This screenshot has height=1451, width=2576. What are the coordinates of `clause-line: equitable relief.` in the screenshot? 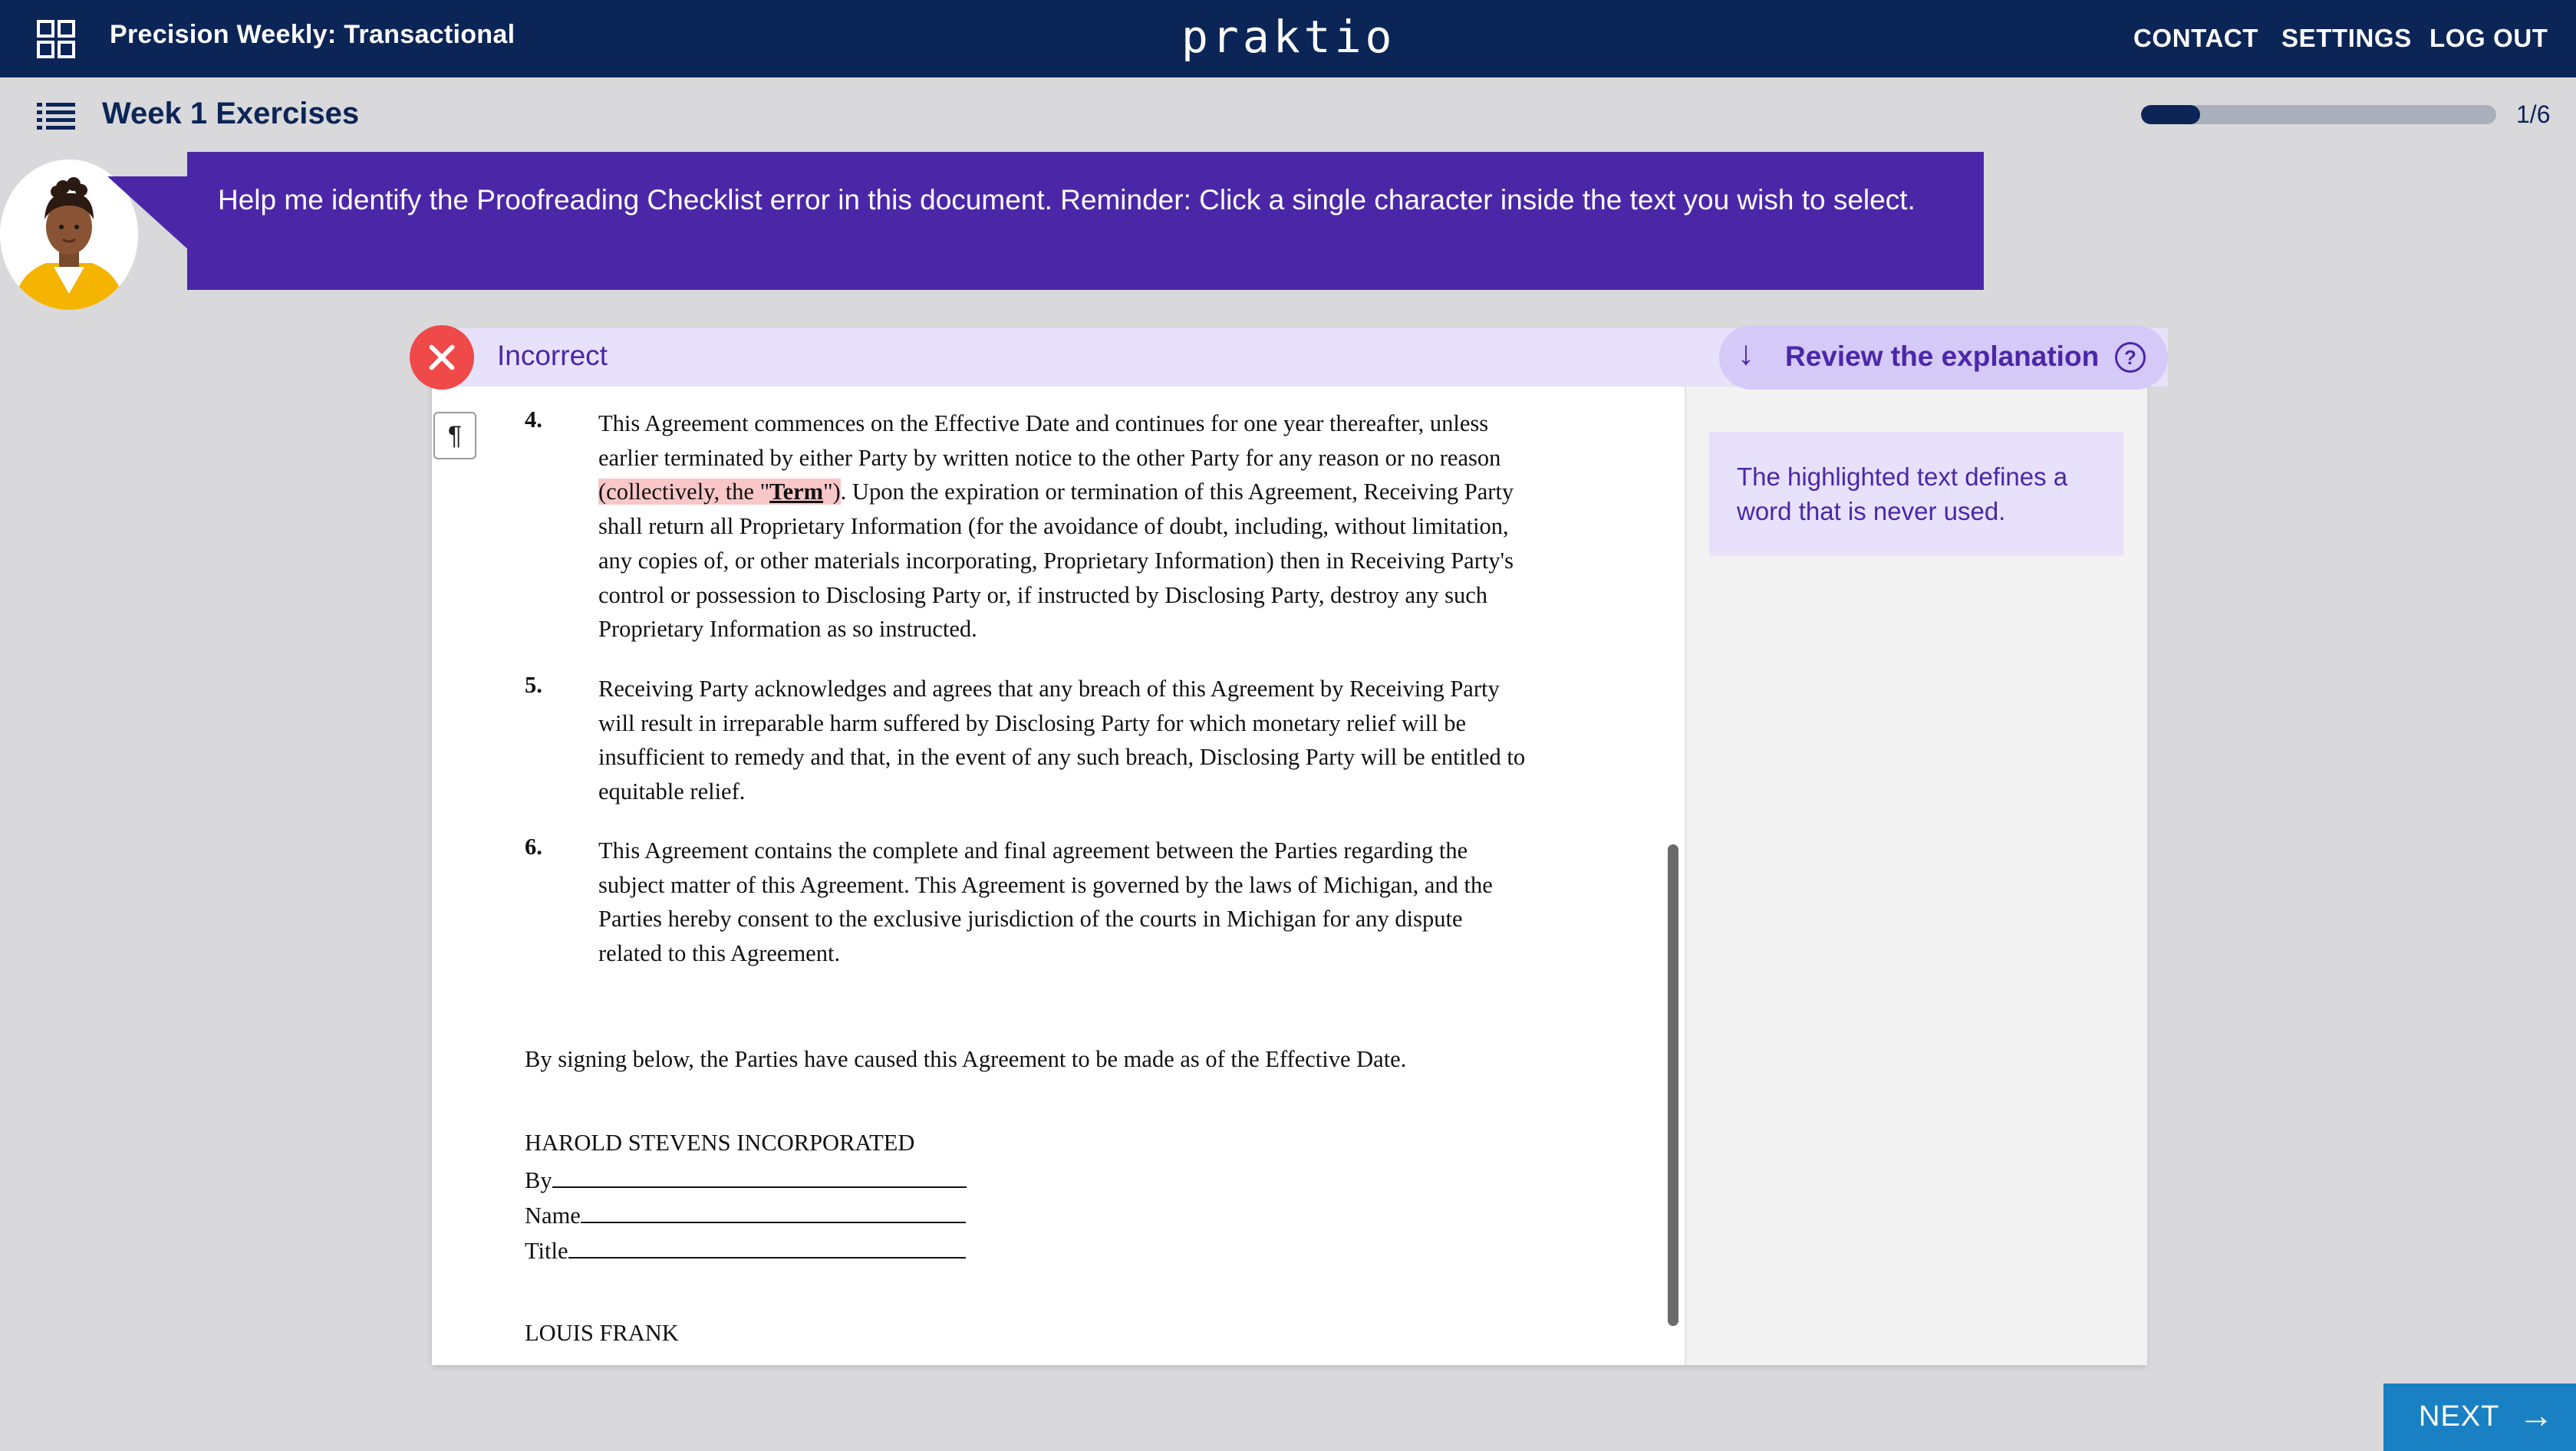 It's located at (1101, 792).